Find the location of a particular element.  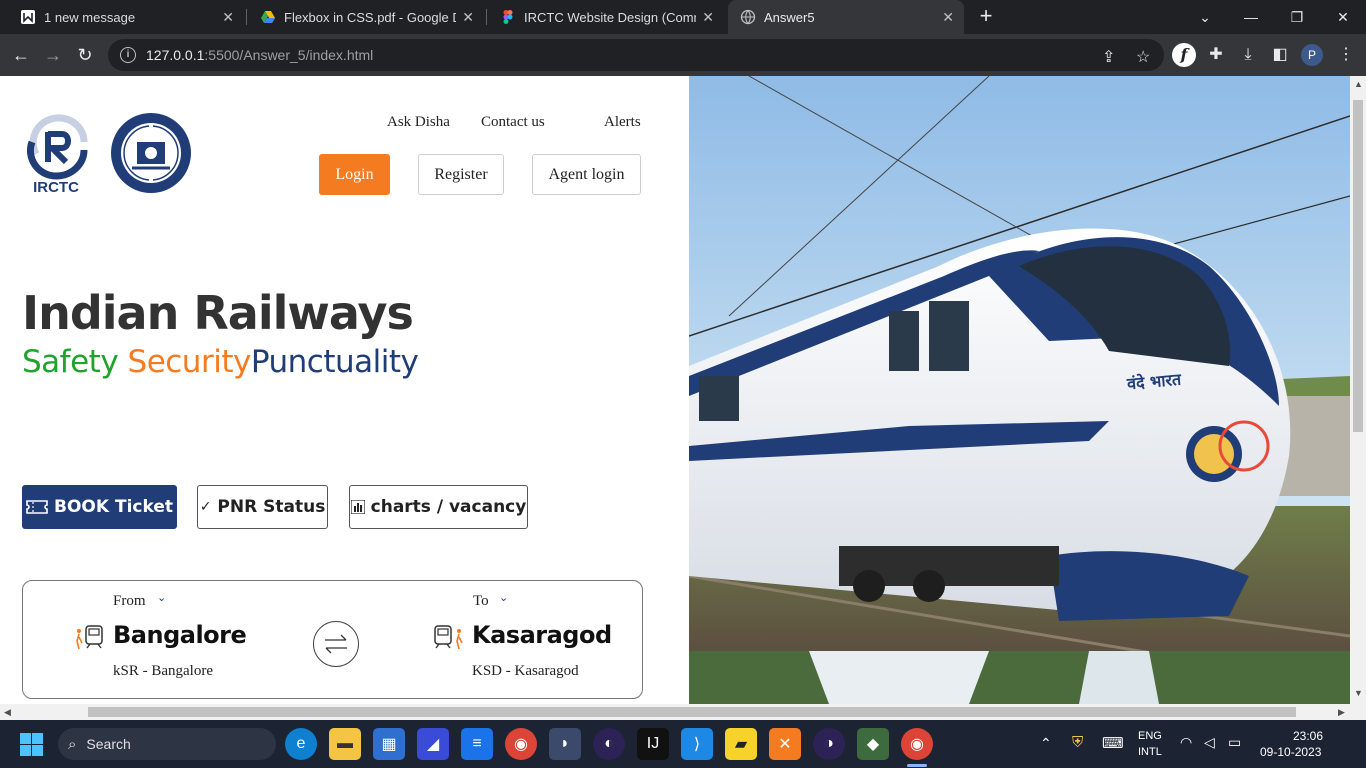

microsoft-store-icon: ▦ is located at coordinates (389, 744).